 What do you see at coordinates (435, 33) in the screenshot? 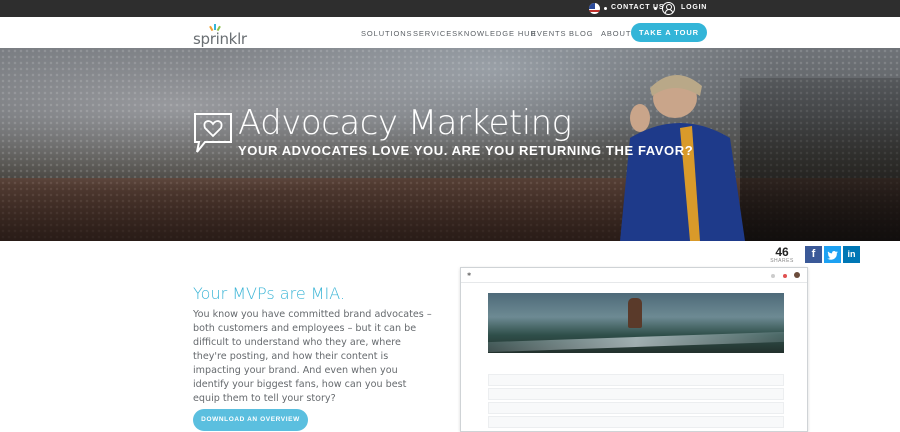
I see `nav-item-services: SERVICES` at bounding box center [435, 33].